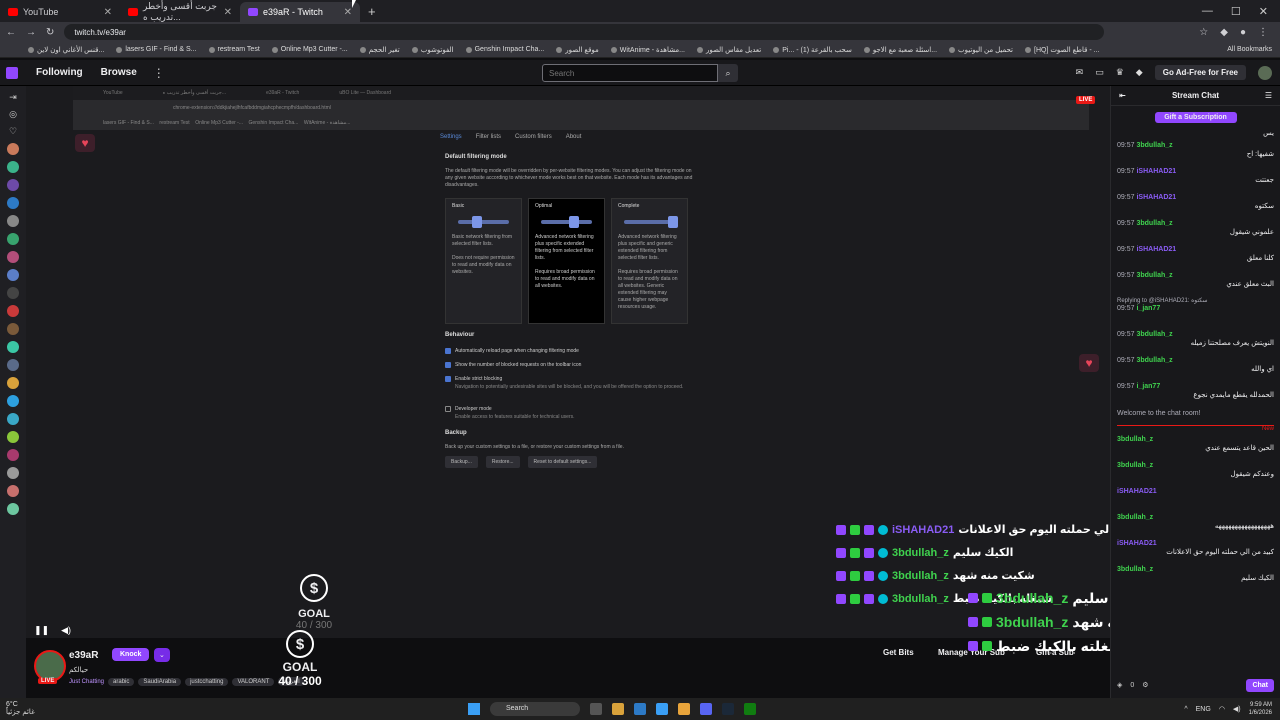  What do you see at coordinates (618, 709) in the screenshot?
I see `file-explorer-icon` at bounding box center [618, 709].